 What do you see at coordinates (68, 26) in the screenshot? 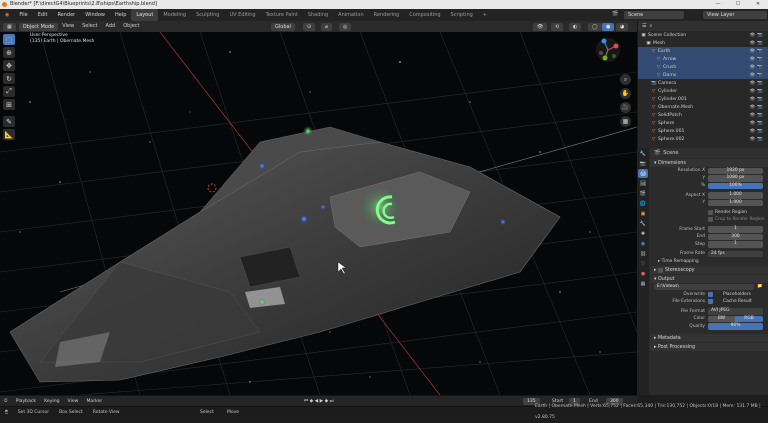
I see `menu-view: View` at bounding box center [68, 26].